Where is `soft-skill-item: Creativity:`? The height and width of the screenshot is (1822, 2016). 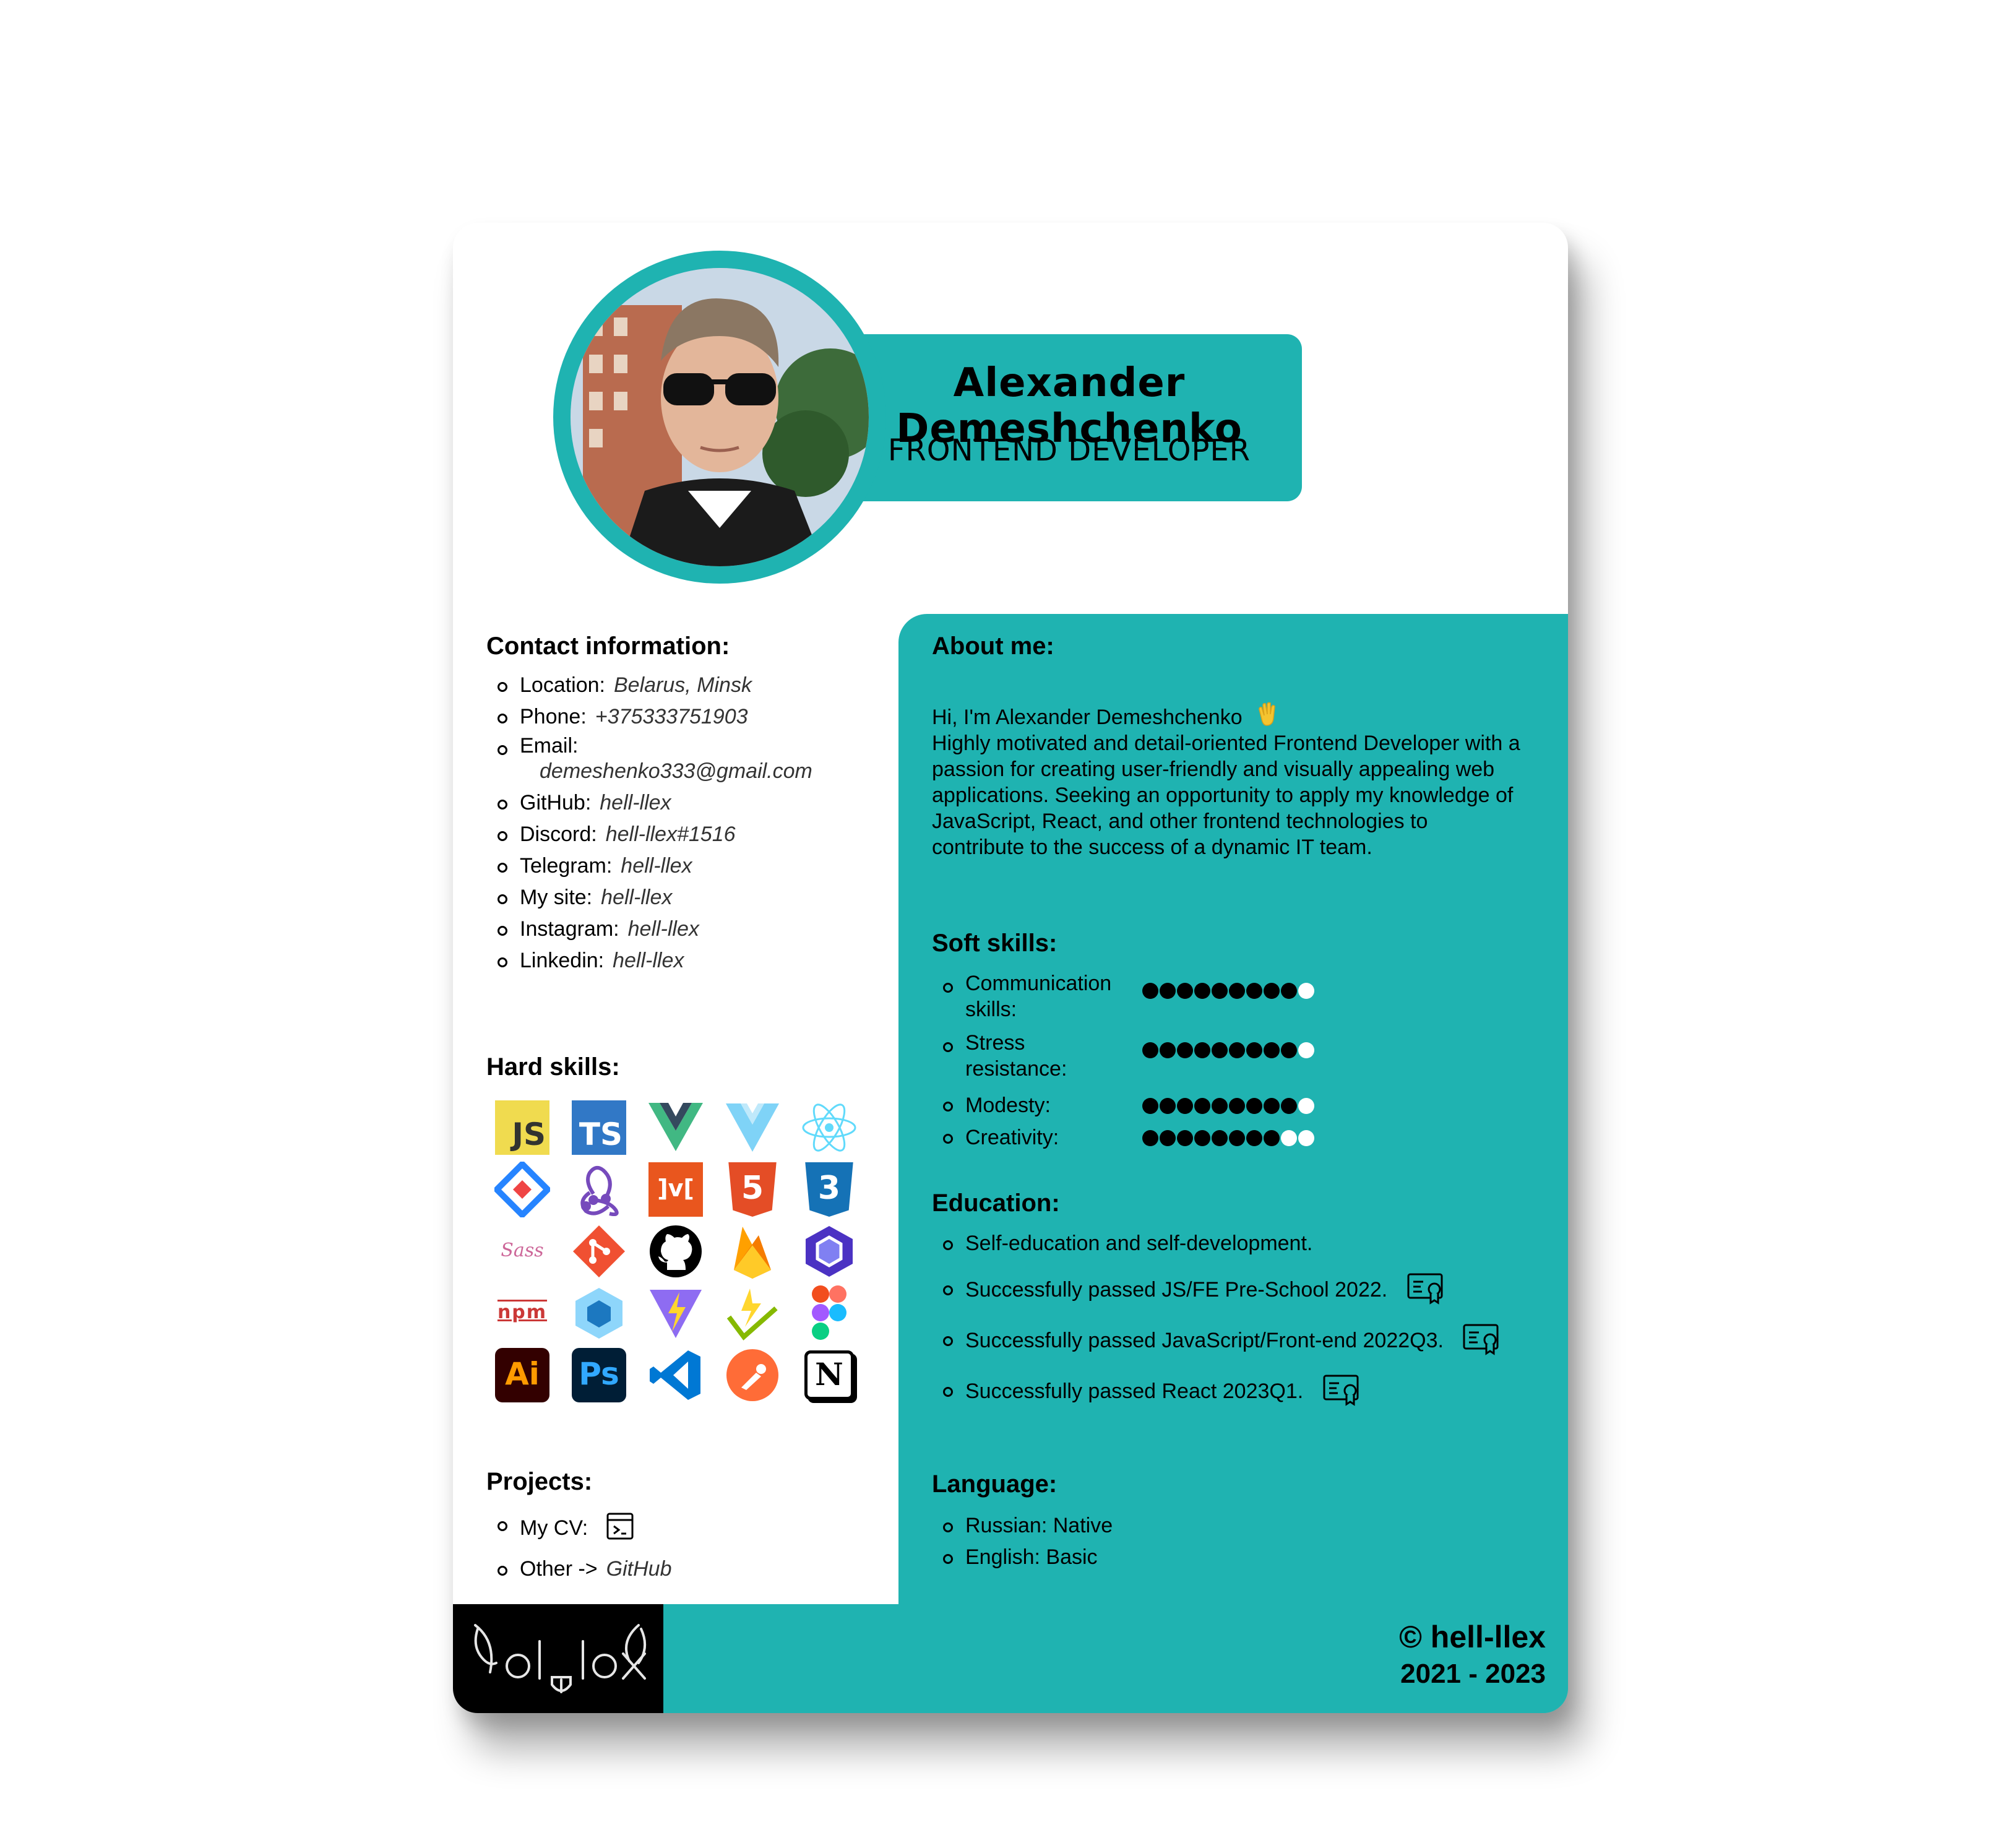 soft-skill-item: Creativity: is located at coordinates (1210, 1138).